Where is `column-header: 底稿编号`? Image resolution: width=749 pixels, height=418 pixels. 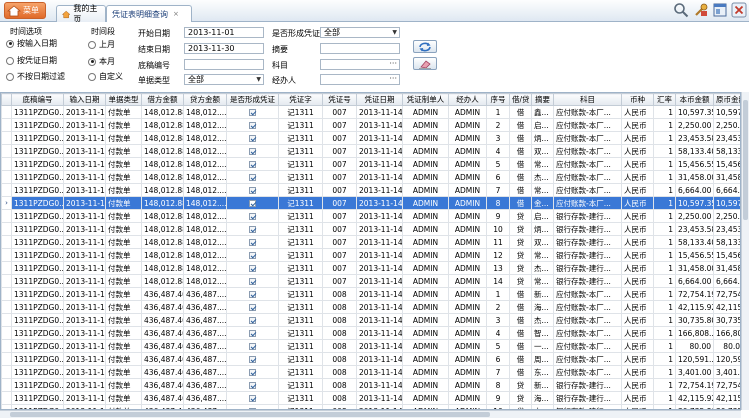
column-header: 底稿编号 is located at coordinates (37, 99).